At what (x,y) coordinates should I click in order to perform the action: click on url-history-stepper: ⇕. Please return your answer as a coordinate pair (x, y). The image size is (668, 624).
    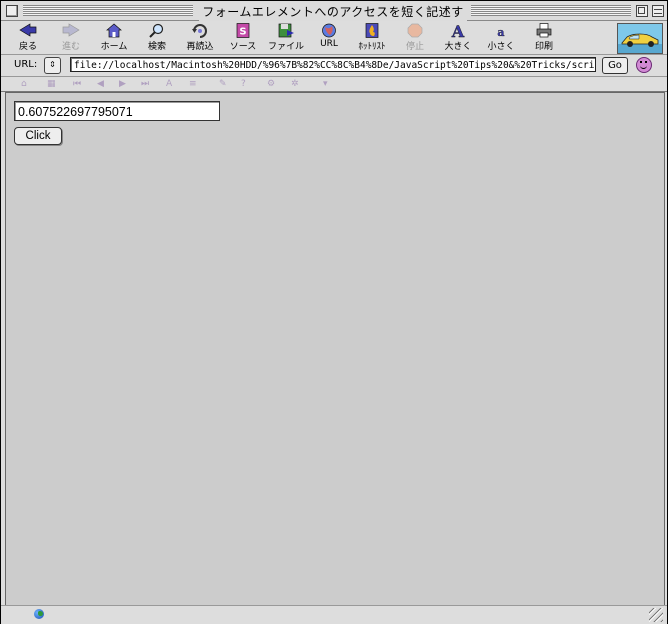
    Looking at the image, I should click on (52, 65).